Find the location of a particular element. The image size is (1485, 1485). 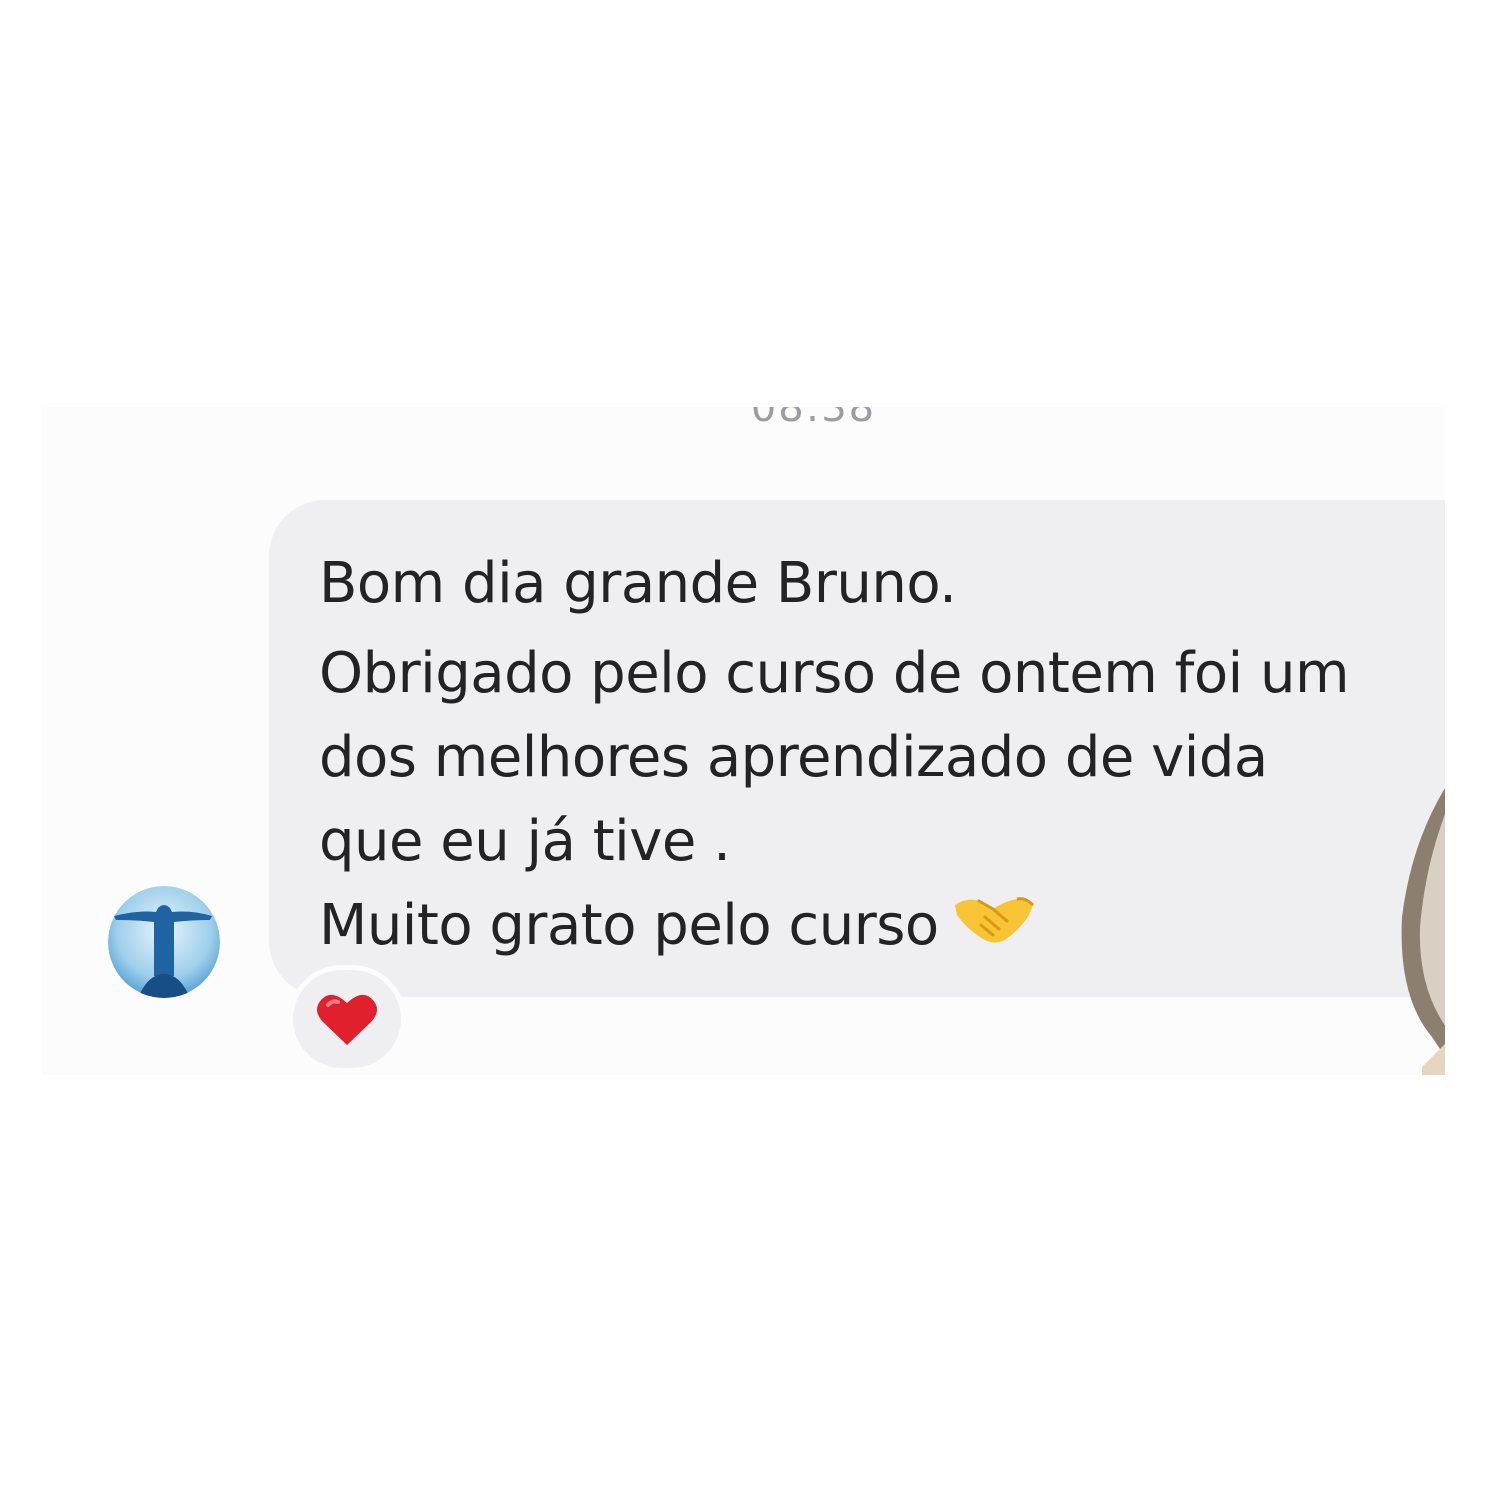

christ-the-redeemer-avatar-icon is located at coordinates (164, 942).